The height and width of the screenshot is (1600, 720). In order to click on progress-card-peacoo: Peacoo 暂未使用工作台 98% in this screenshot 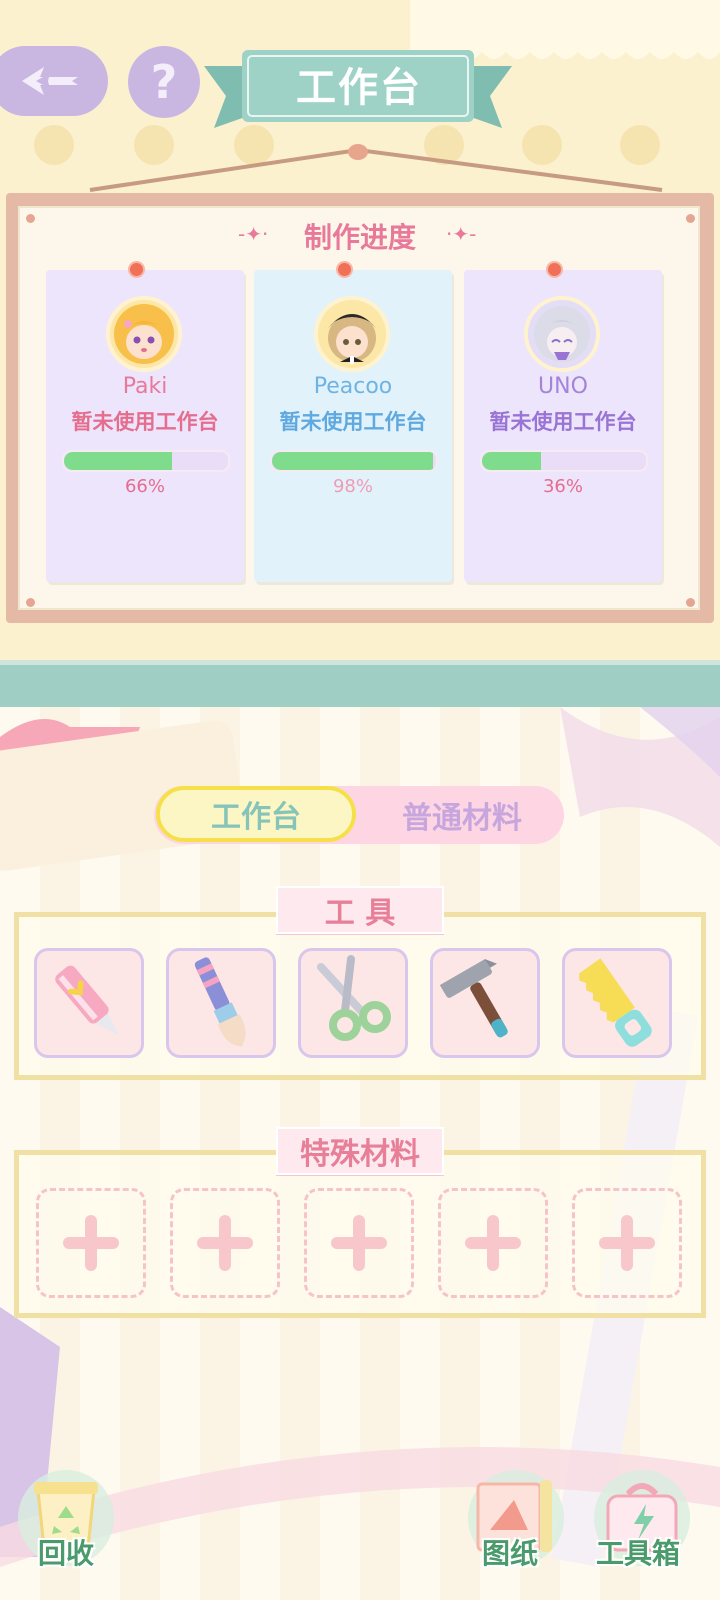, I will do `click(353, 422)`.